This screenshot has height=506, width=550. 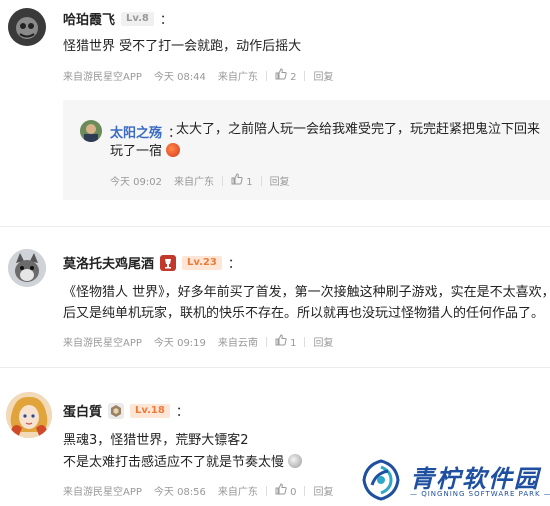 I want to click on watermark-subtitle: — QINGNING SOFTWARE PARK —, so click(x=480, y=494).